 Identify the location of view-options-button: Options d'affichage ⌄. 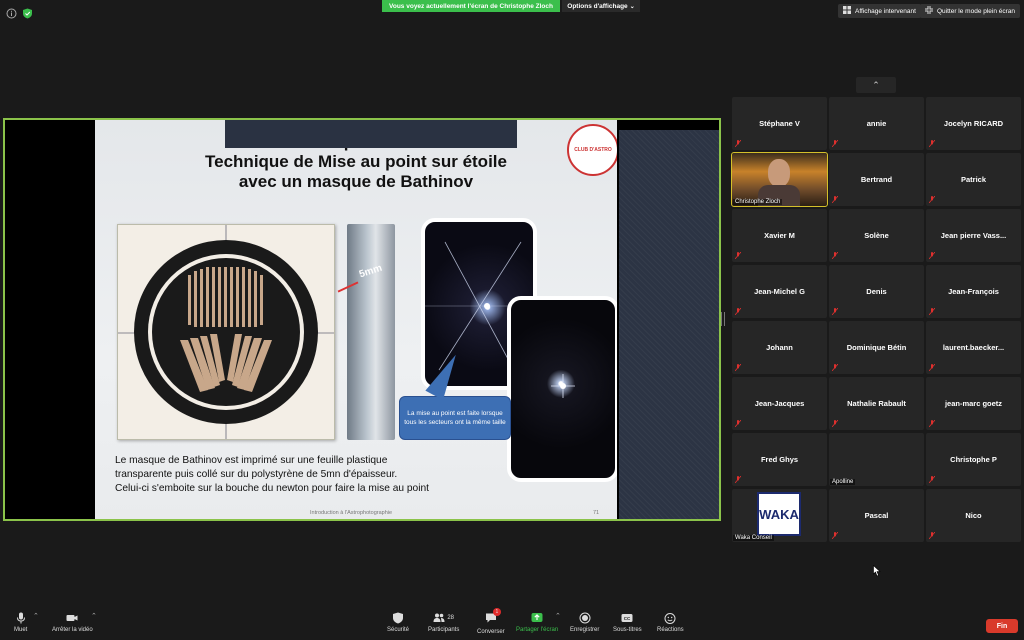
(601, 6).